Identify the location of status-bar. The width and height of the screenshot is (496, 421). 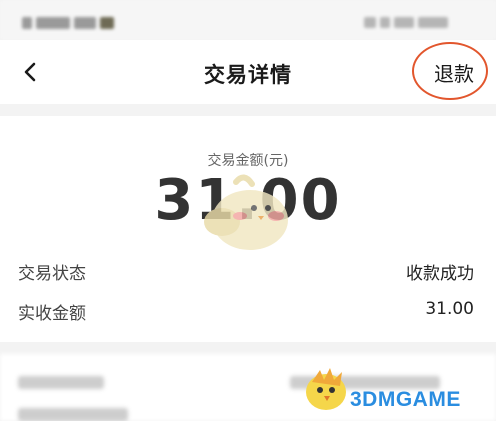
(248, 20).